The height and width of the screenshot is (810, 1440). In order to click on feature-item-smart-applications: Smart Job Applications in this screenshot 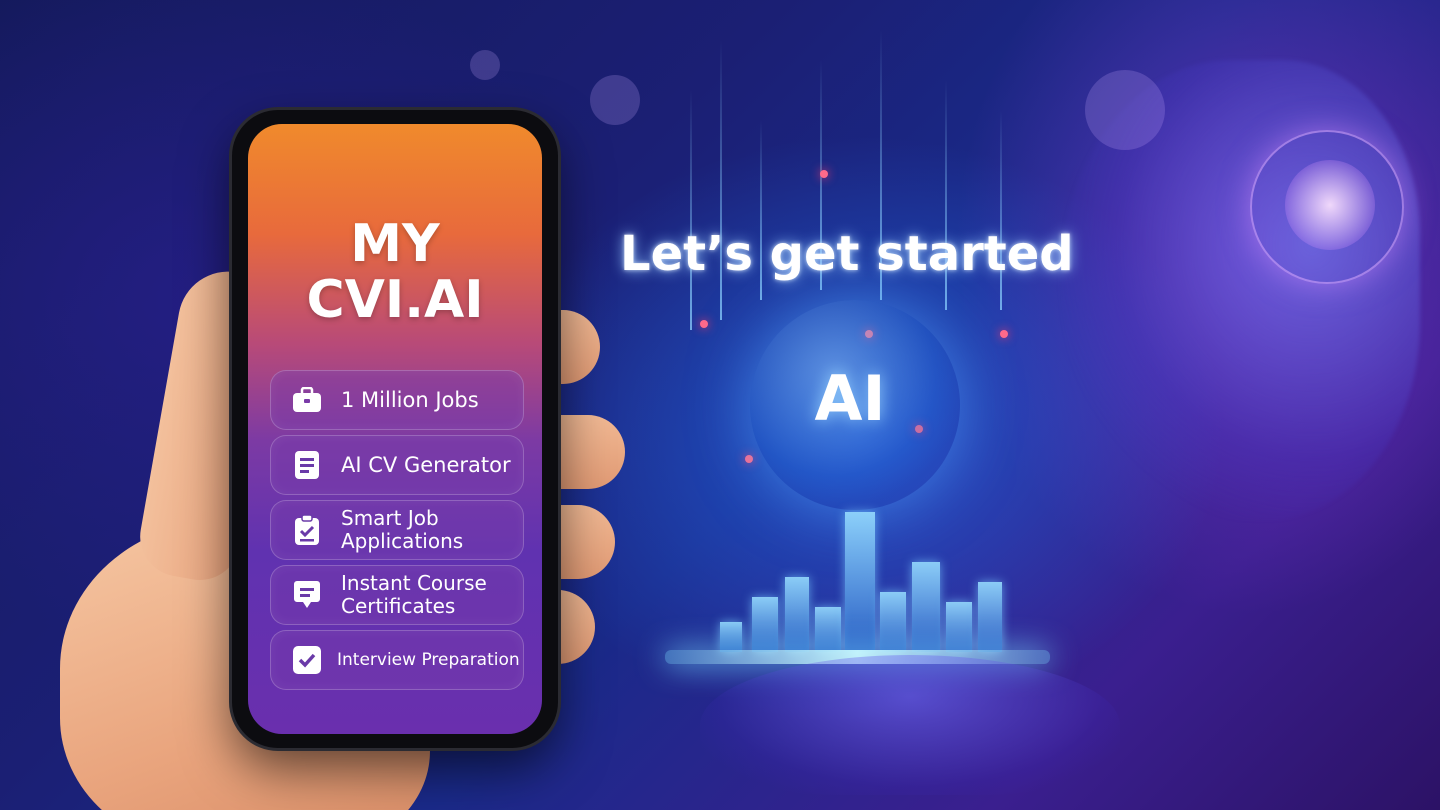, I will do `click(397, 530)`.